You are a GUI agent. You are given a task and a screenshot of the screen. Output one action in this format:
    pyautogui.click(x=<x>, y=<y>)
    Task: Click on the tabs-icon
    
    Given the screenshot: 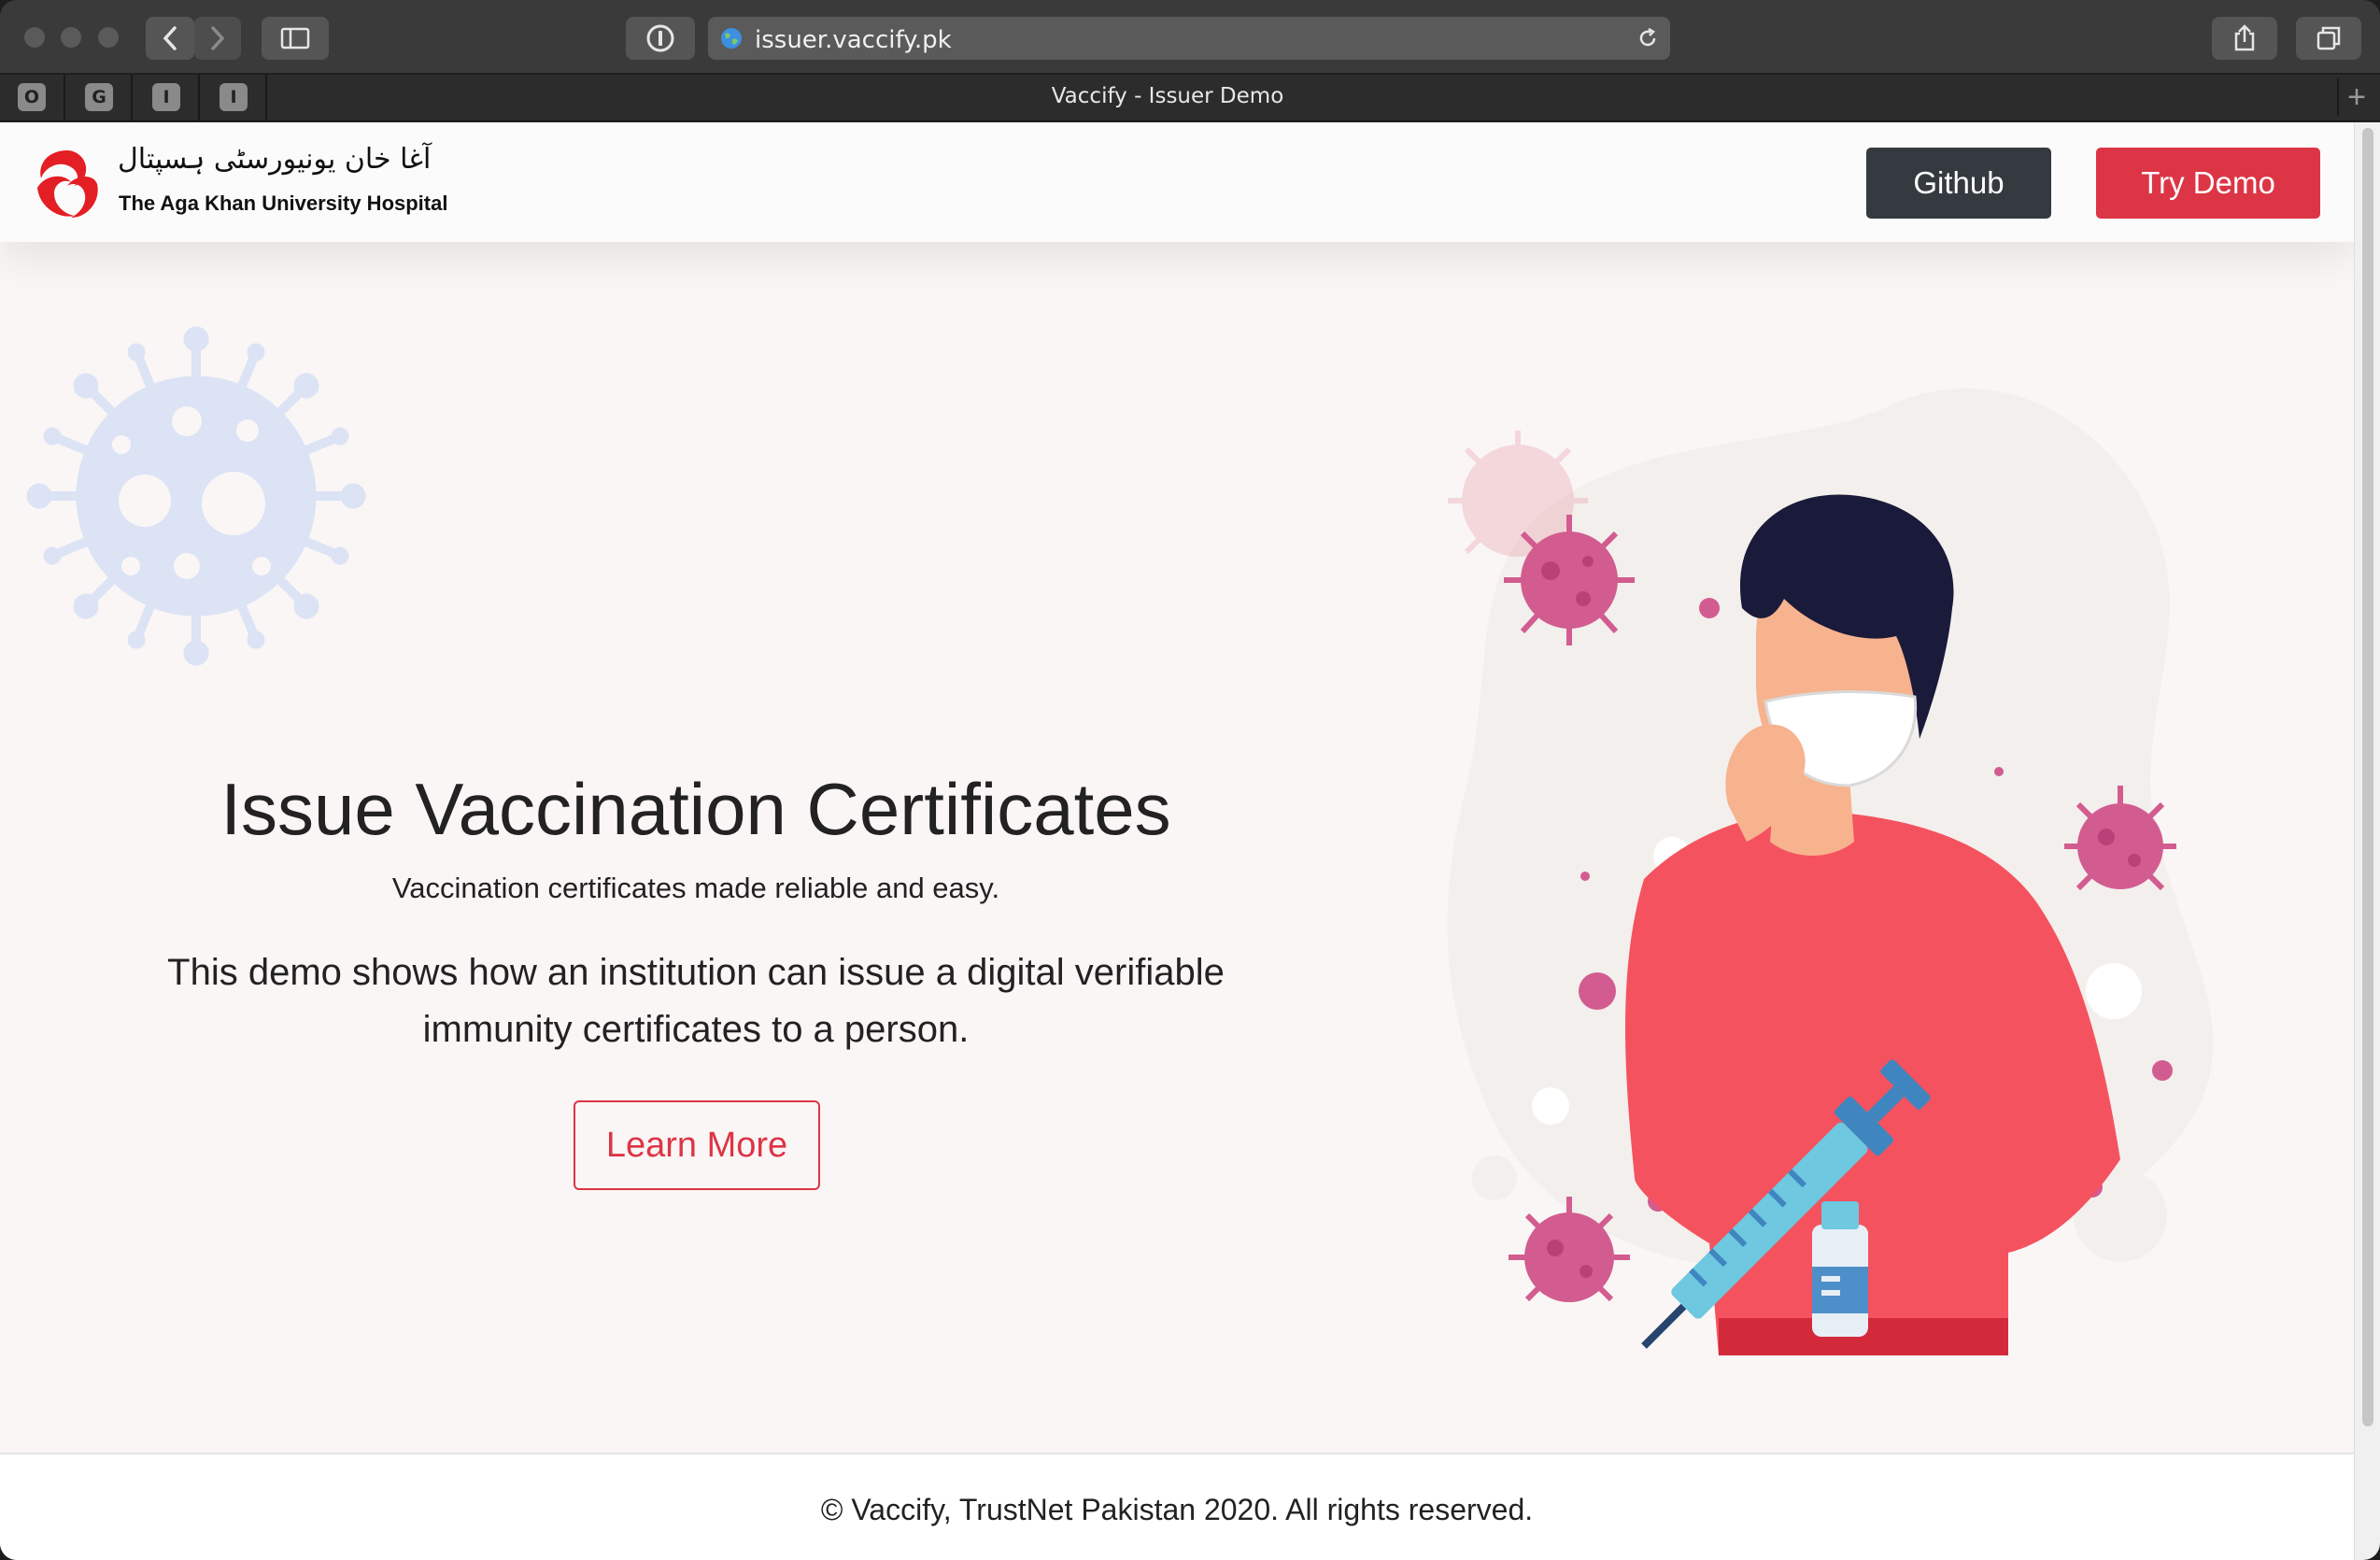 What is the action you would take?
    pyautogui.click(x=2328, y=38)
    